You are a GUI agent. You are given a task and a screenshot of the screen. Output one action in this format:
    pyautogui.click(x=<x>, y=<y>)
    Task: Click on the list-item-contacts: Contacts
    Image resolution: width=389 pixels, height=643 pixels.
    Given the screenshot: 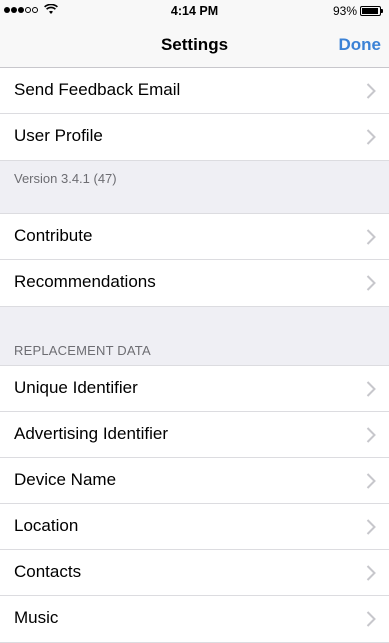 What is the action you would take?
    pyautogui.click(x=194, y=573)
    